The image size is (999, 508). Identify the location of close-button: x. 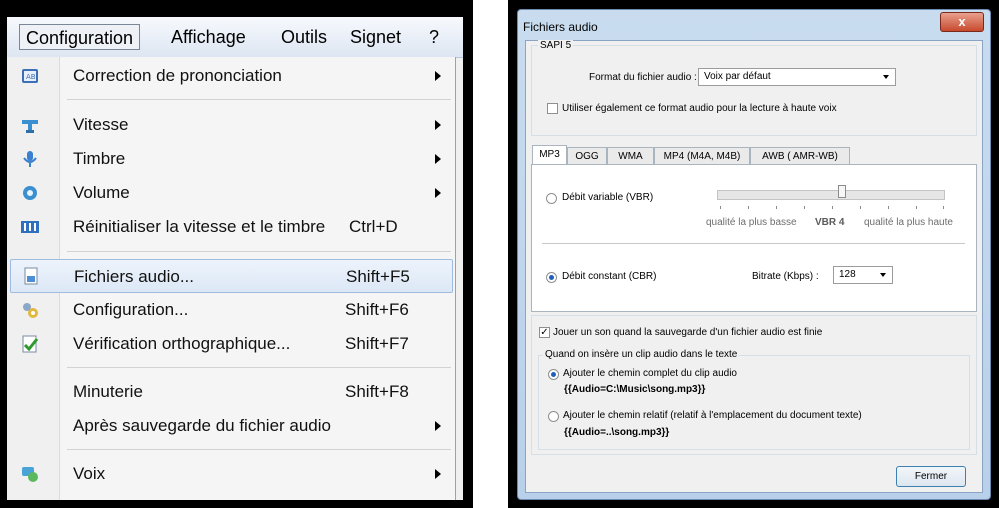
(962, 22).